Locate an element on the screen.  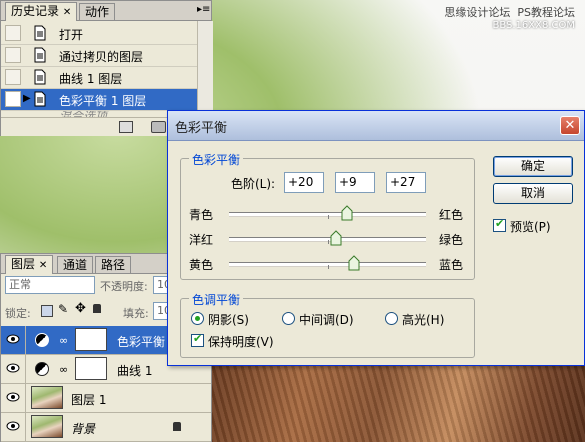
preserve-luminosity-label: 保持明度(V) is located at coordinates (241, 341).